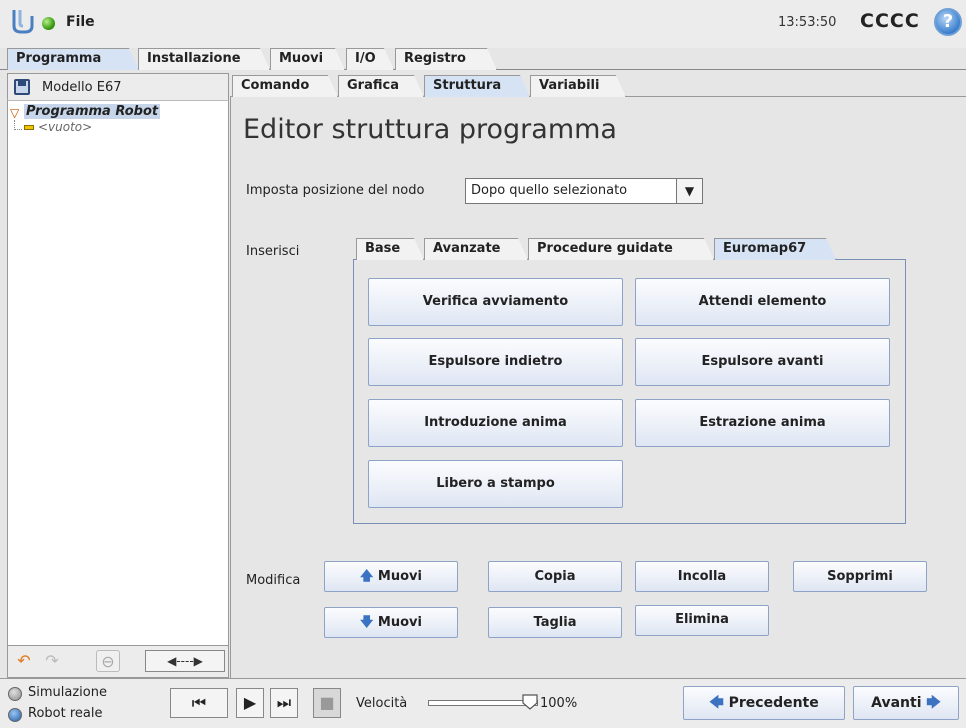  Describe the element at coordinates (82, 87) in the screenshot. I see `program-file-name: Modello E67` at that location.